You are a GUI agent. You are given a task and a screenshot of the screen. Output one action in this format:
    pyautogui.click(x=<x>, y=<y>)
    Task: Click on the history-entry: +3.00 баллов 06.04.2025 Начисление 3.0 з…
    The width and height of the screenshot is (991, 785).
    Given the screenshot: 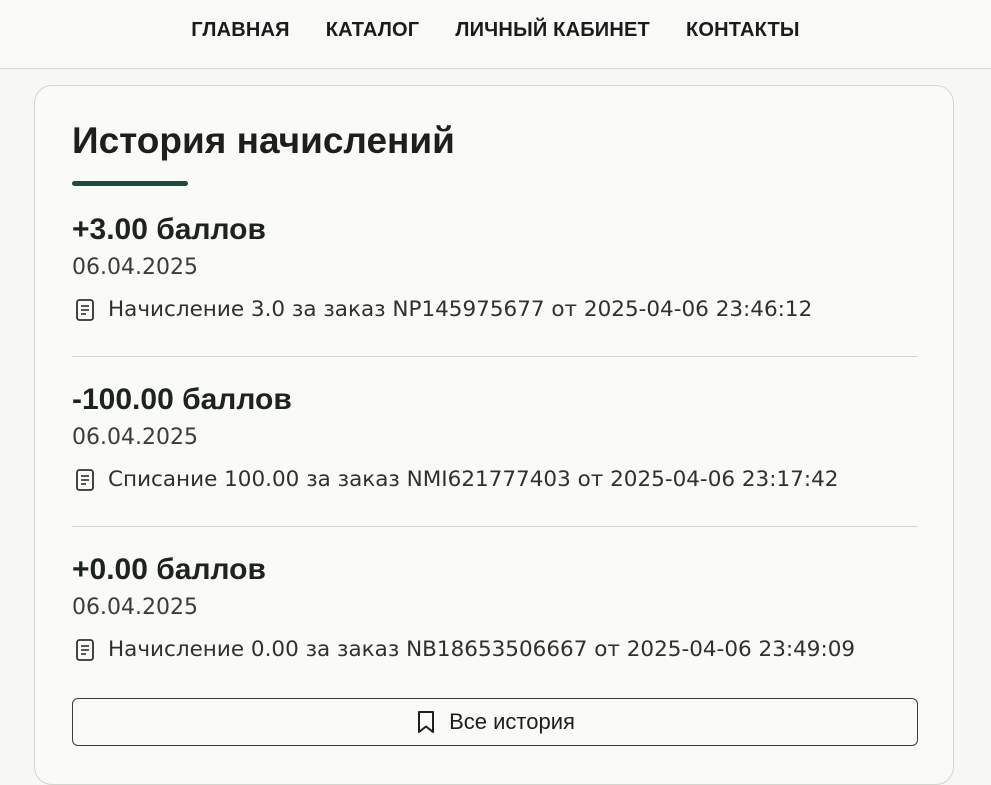 What is the action you would take?
    pyautogui.click(x=495, y=268)
    